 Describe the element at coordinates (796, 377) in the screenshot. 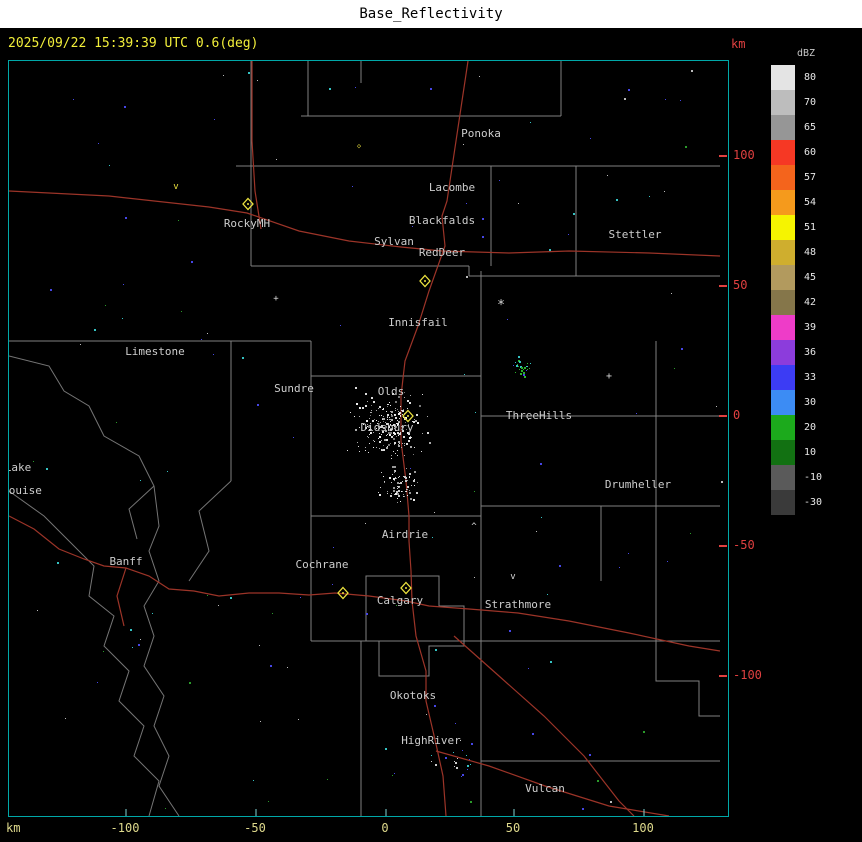

I see `legend-entry: 33` at that location.